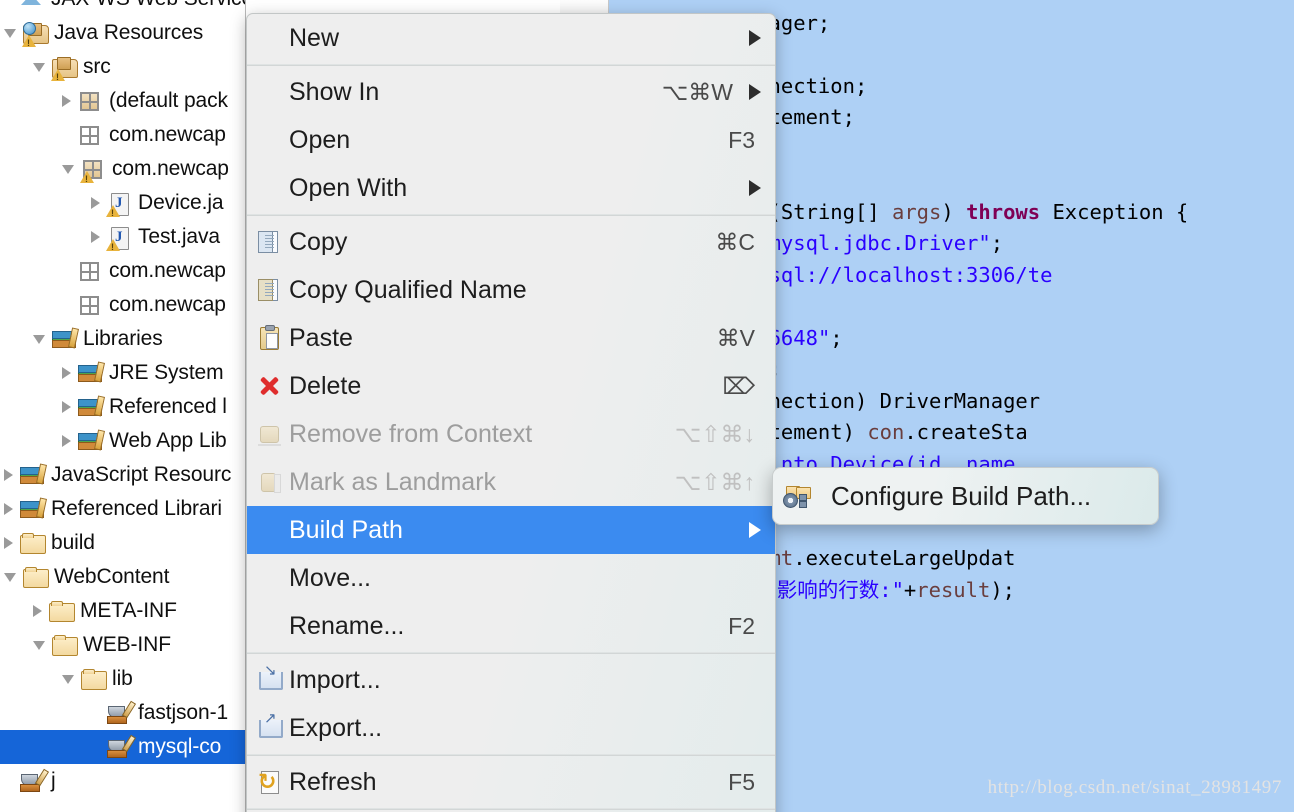  I want to click on source-folder-icon, so click(64, 68).